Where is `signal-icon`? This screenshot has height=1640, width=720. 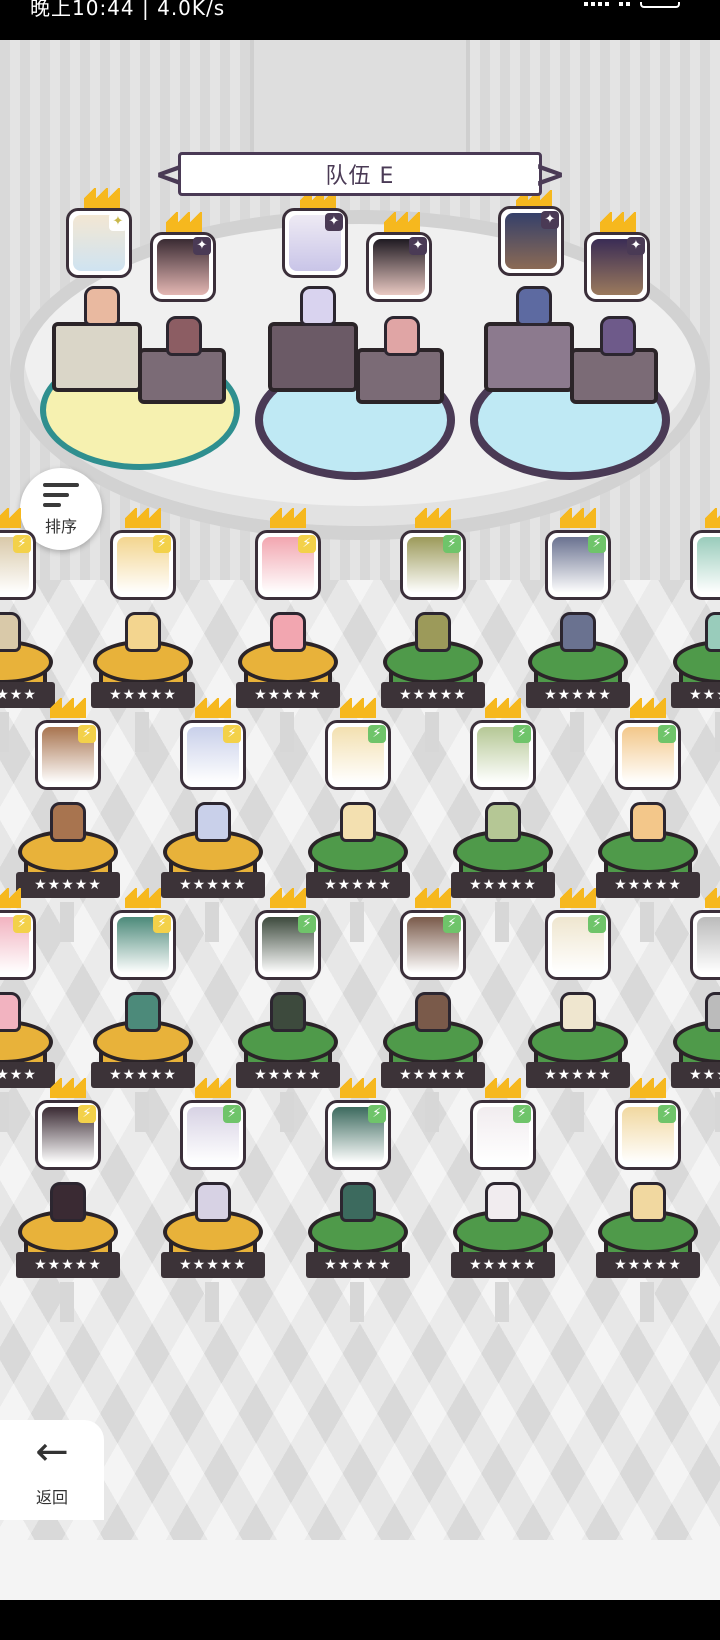
signal-icon is located at coordinates (596, 4).